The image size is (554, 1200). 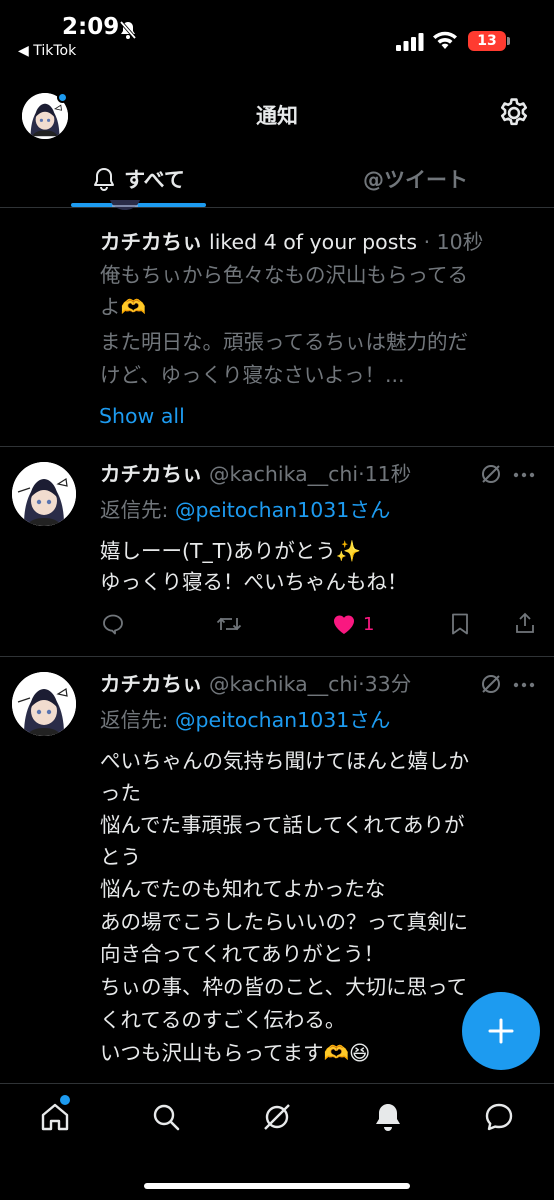 I want to click on settings-gear-icon, so click(x=514, y=113).